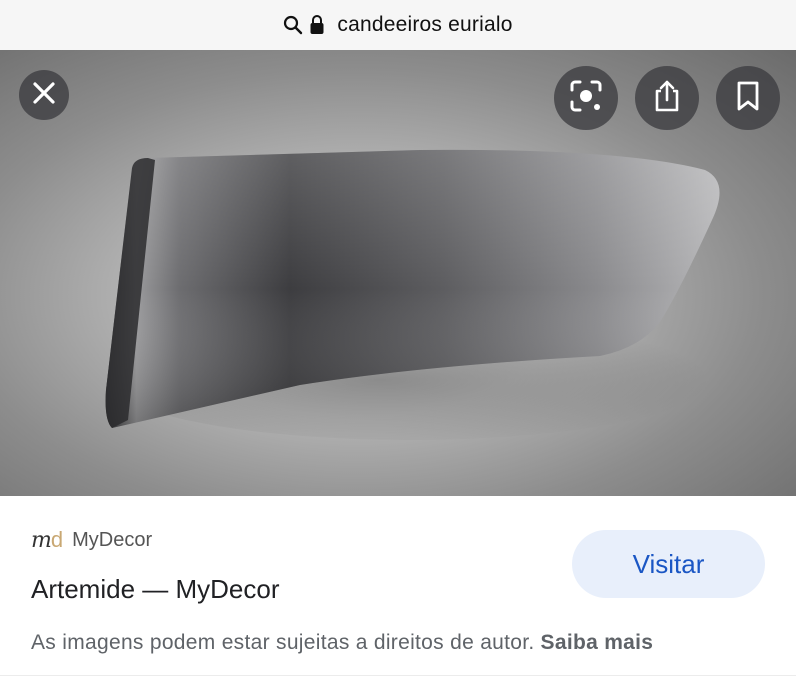 This screenshot has width=796, height=700. I want to click on close-icon, so click(44, 95).